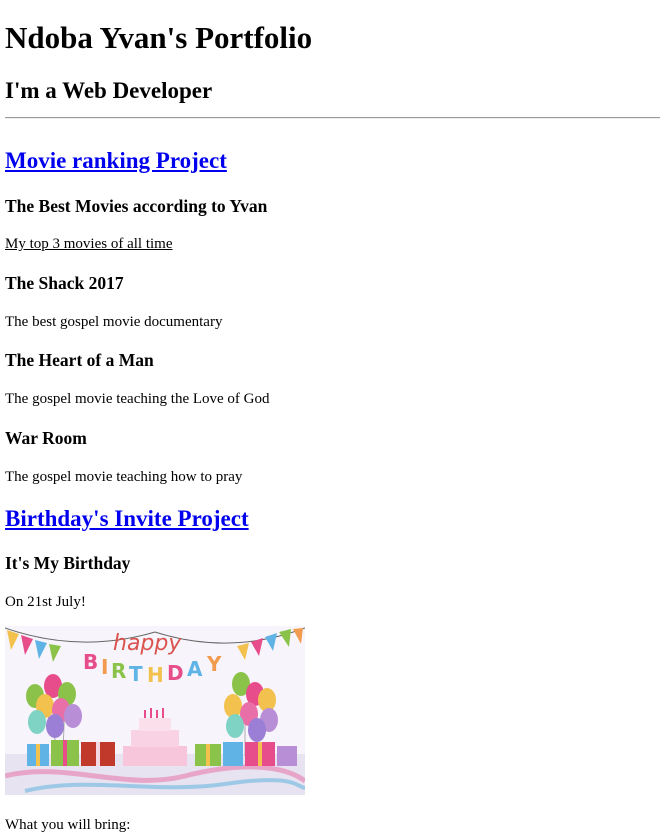  I want to click on page-subtitle: I'm a Web Developer, so click(109, 90).